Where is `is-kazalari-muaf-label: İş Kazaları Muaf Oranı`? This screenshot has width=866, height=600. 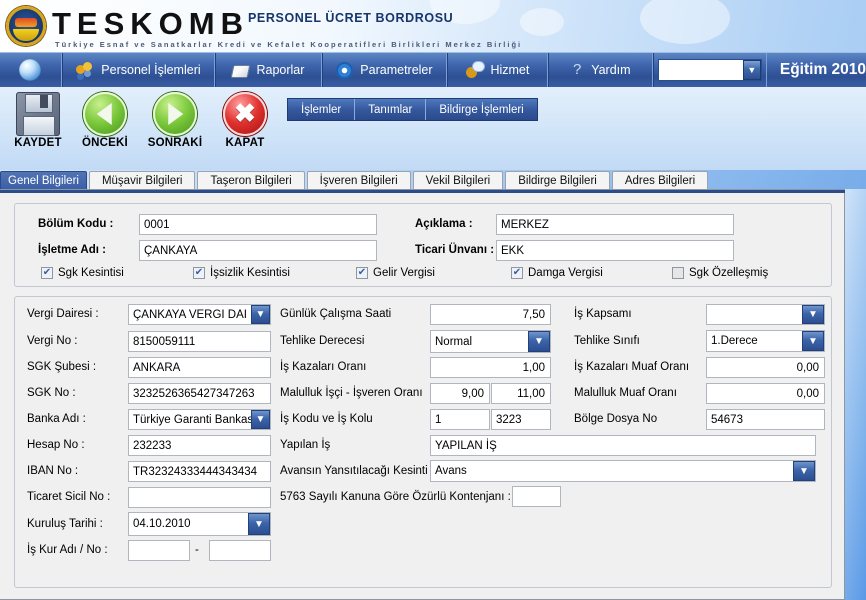 is-kazalari-muaf-label: İş Kazaları Muaf Oranı is located at coordinates (632, 367).